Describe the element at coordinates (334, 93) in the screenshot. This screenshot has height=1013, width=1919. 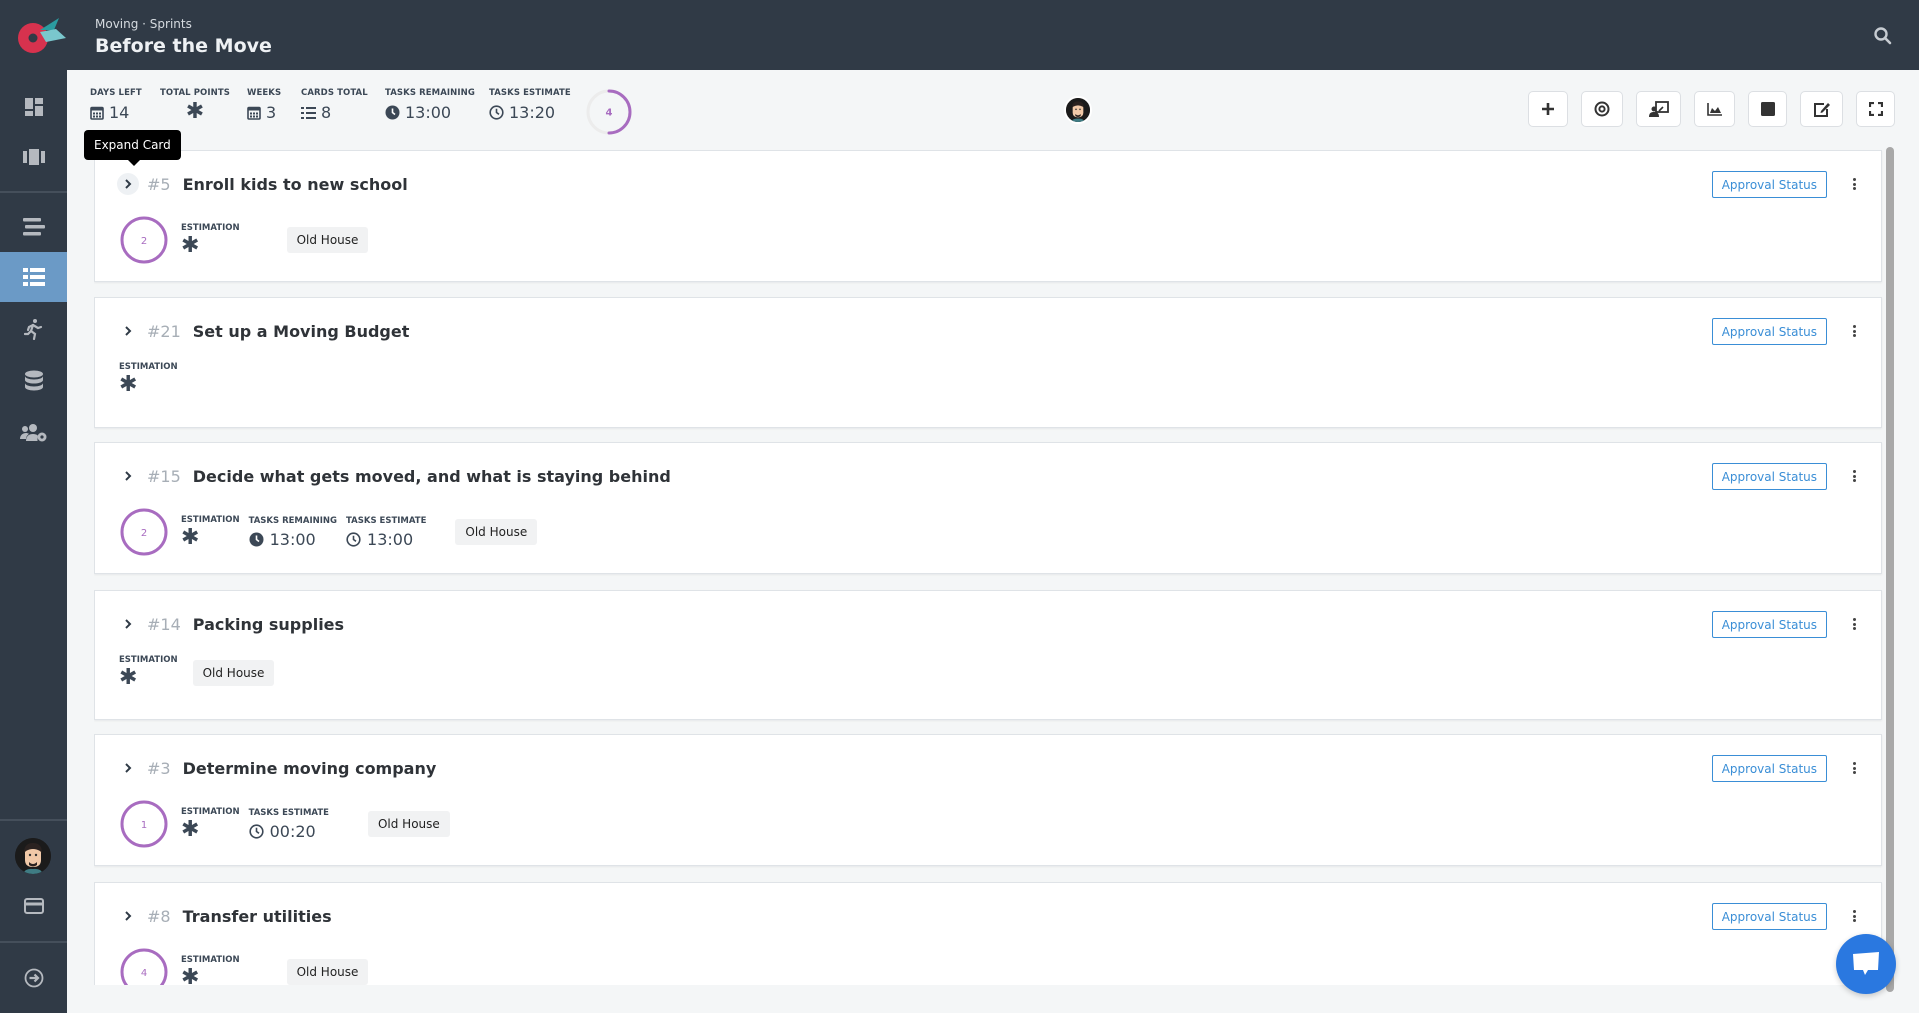
I see `stat-label: CARDS TOTAL` at that location.